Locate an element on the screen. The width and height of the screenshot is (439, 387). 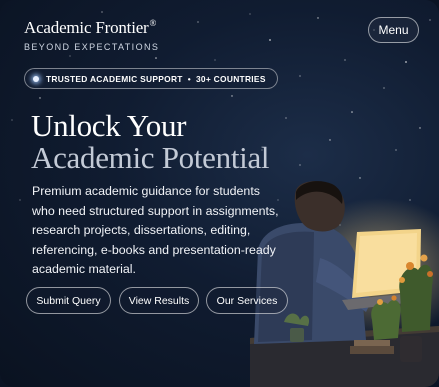
glow-dot-icon is located at coordinates (36, 78).